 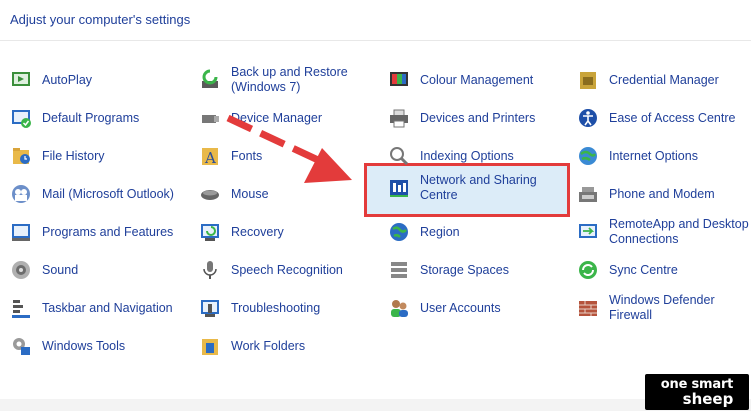 What do you see at coordinates (21, 118) in the screenshot?
I see `default-programs-icon` at bounding box center [21, 118].